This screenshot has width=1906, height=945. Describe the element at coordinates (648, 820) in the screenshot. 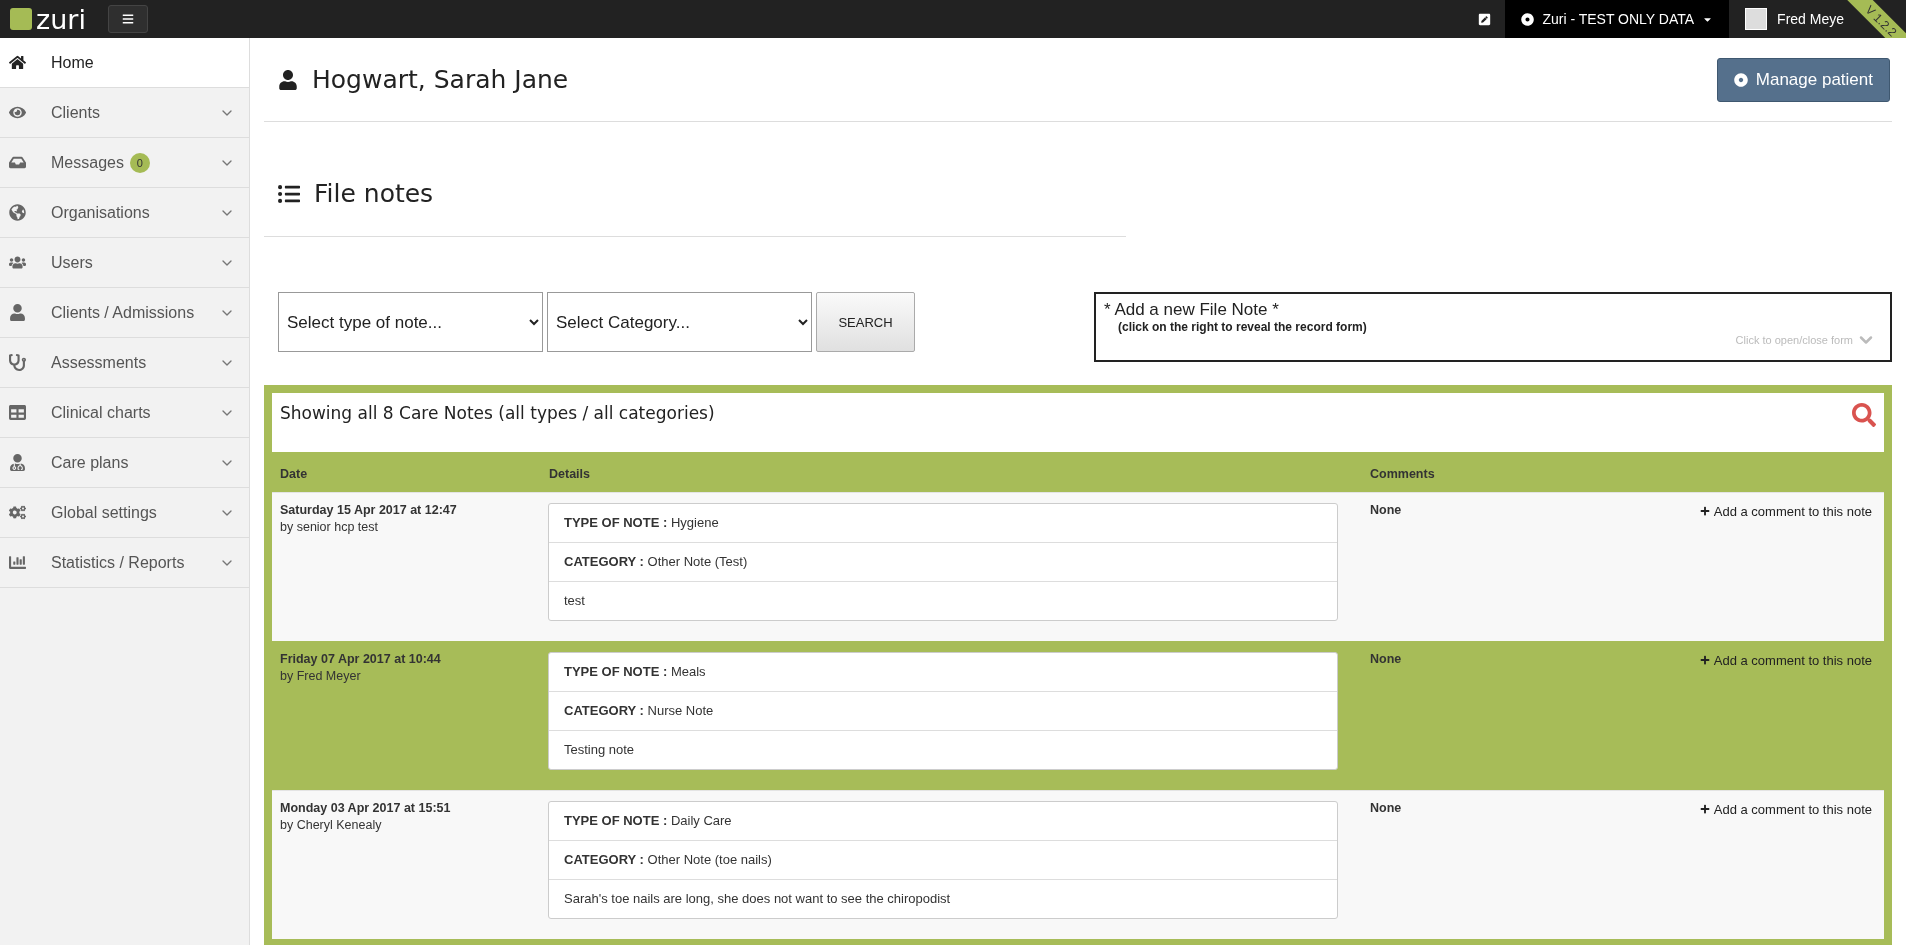

I see `note-type: TYPE OF NOTE : Daily Care` at that location.